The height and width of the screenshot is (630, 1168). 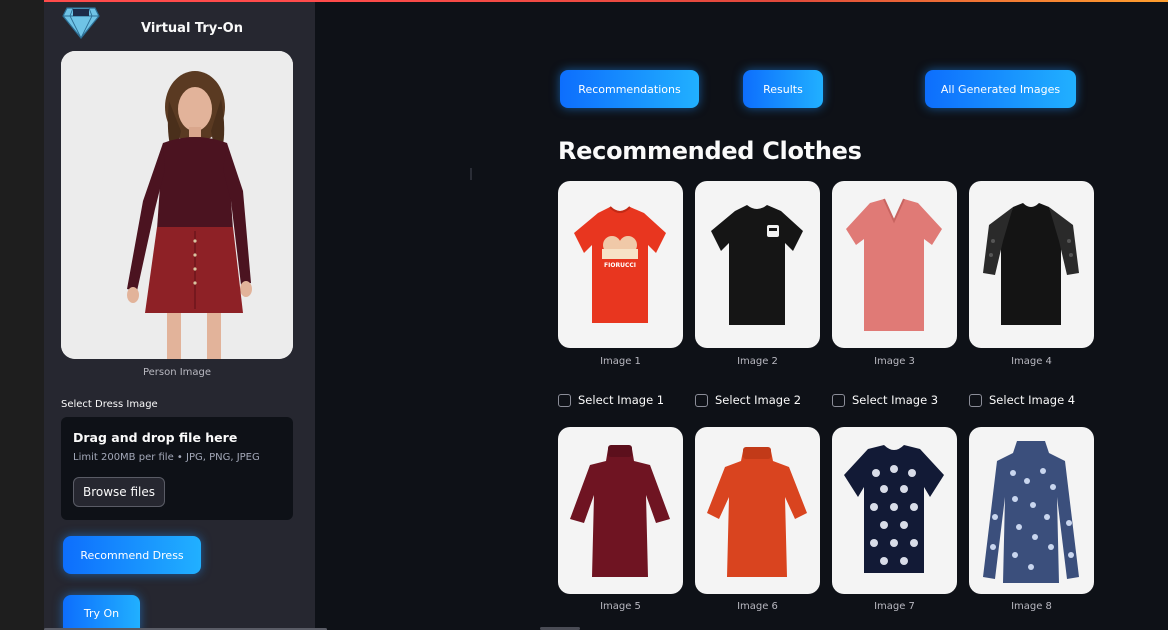 I want to click on image-caption-3: Image 3, so click(x=894, y=361).